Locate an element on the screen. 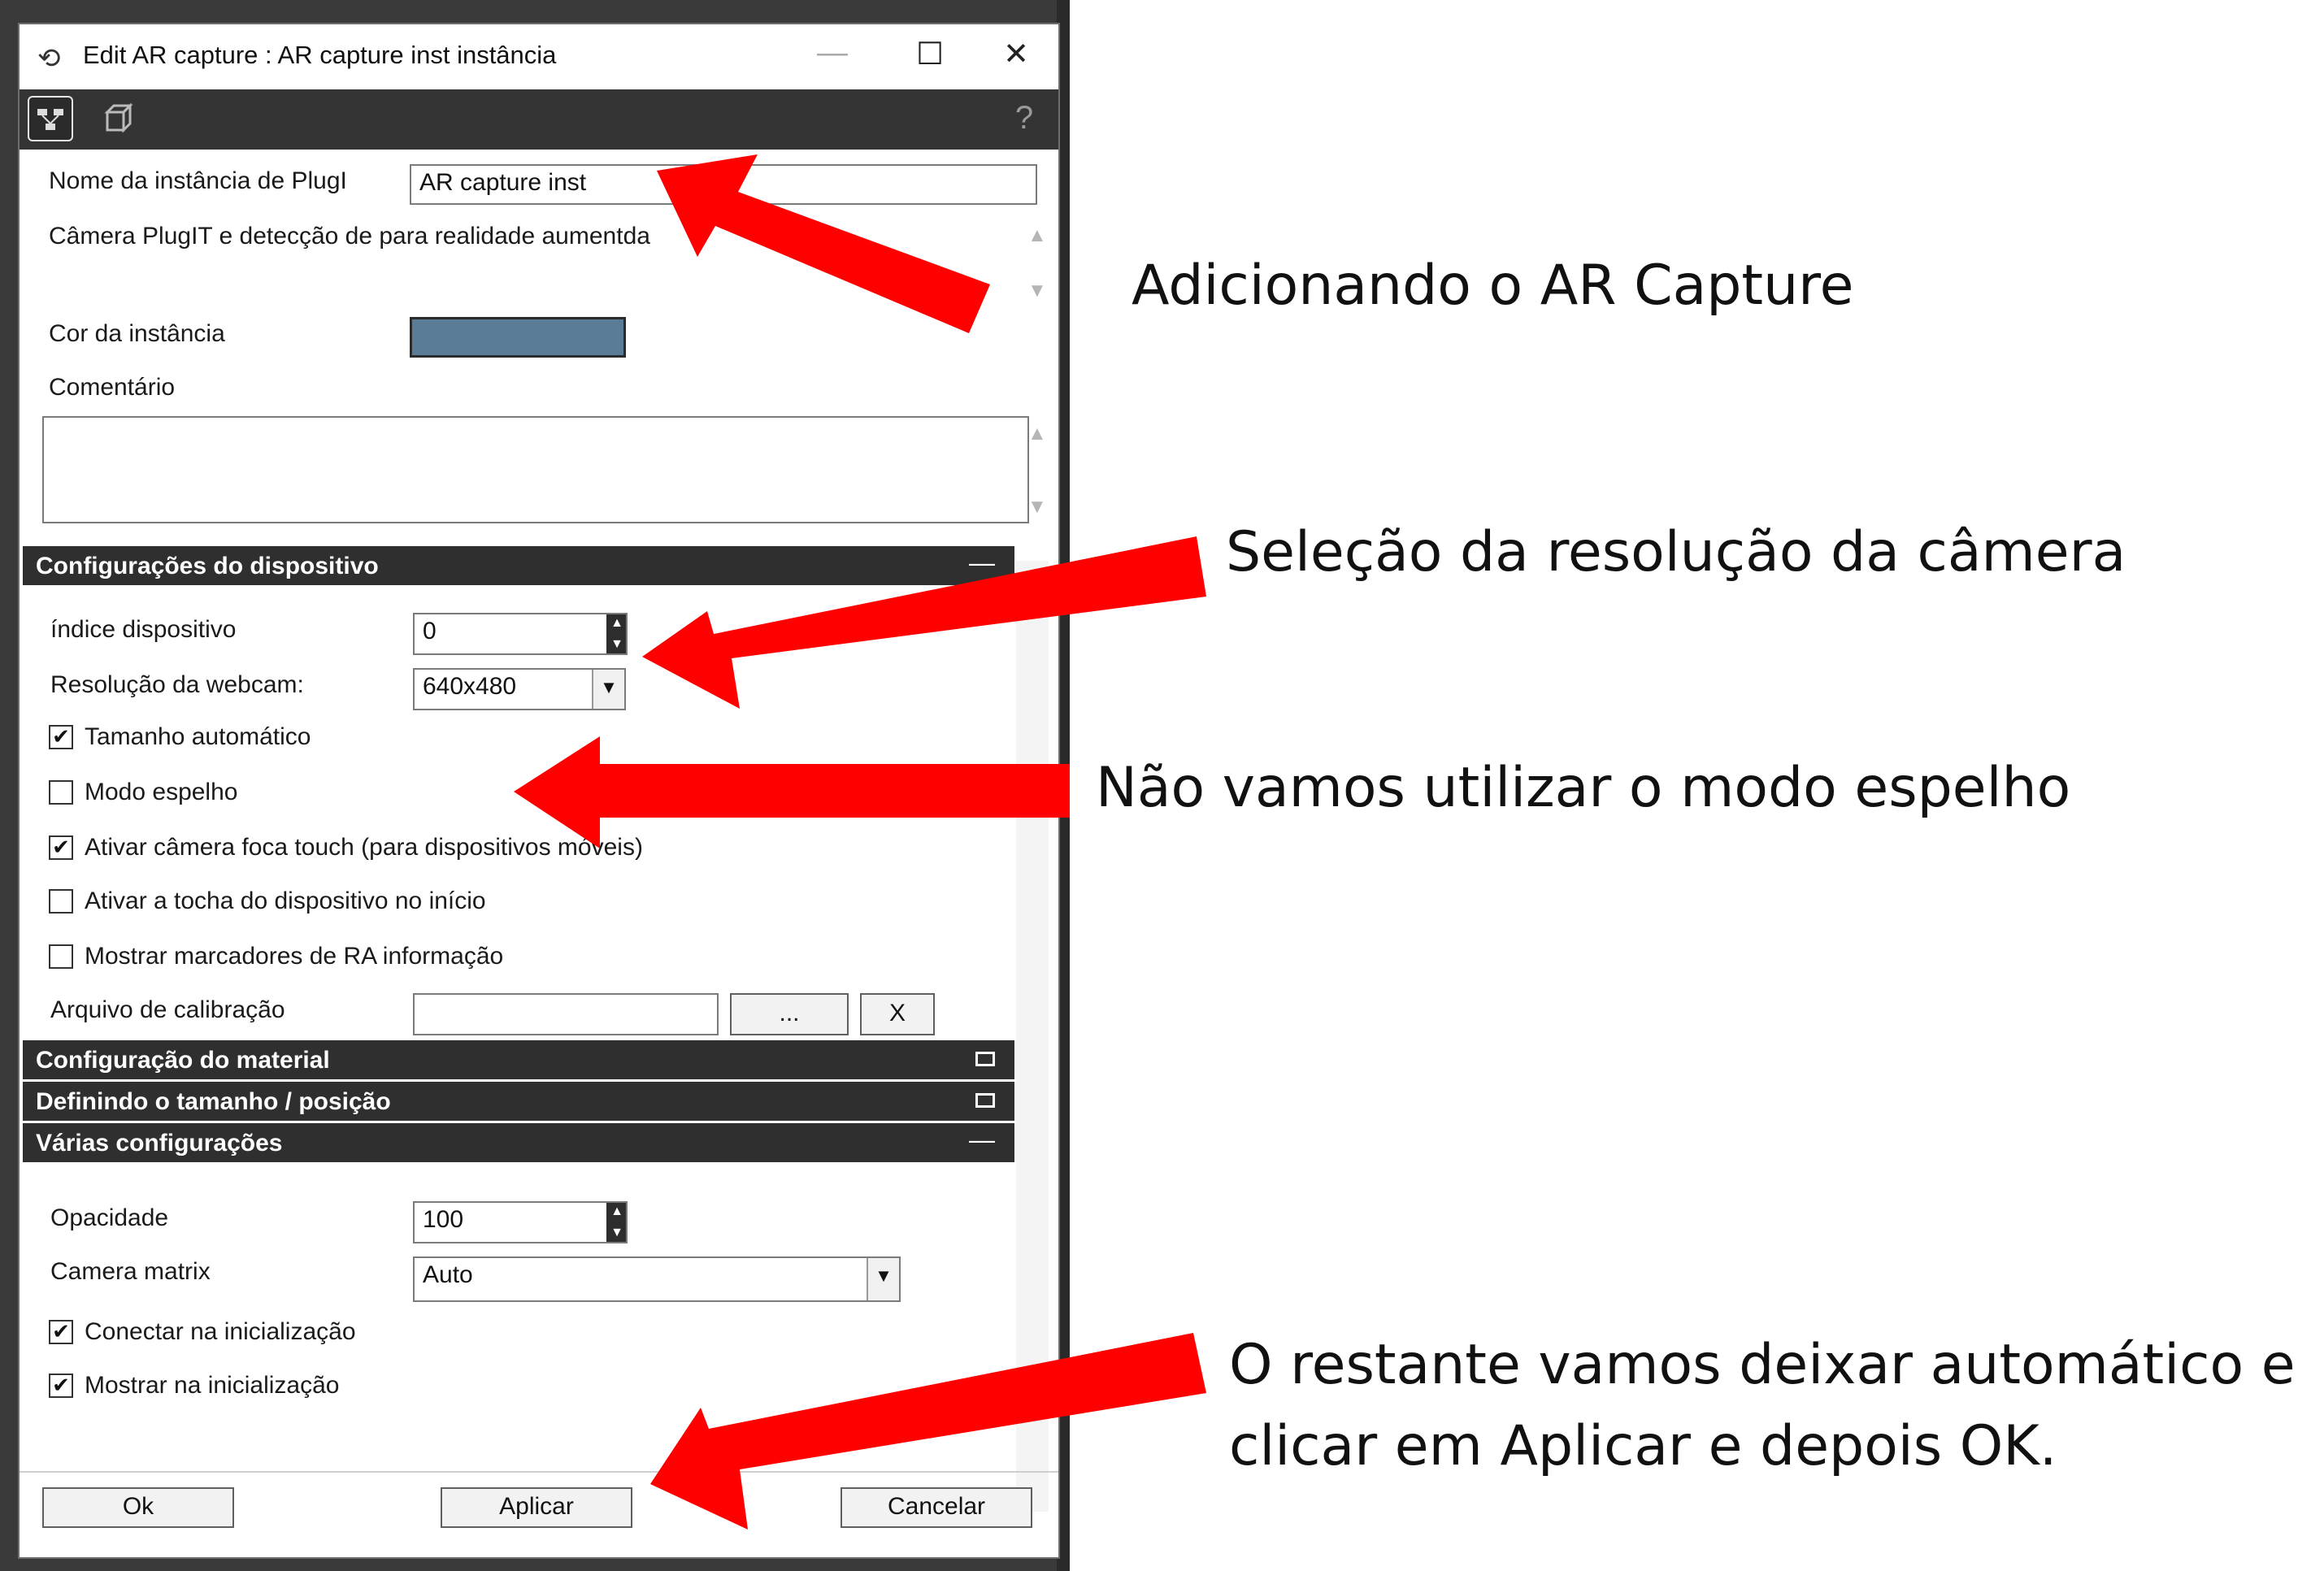 This screenshot has width=2324, height=1571. mirror-mode-checkbox is located at coordinates (61, 792).